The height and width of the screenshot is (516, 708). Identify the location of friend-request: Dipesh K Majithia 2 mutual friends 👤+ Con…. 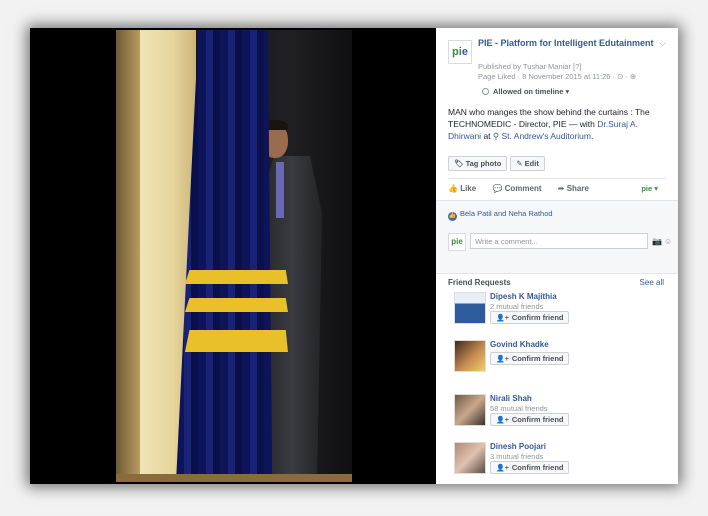
(558, 313).